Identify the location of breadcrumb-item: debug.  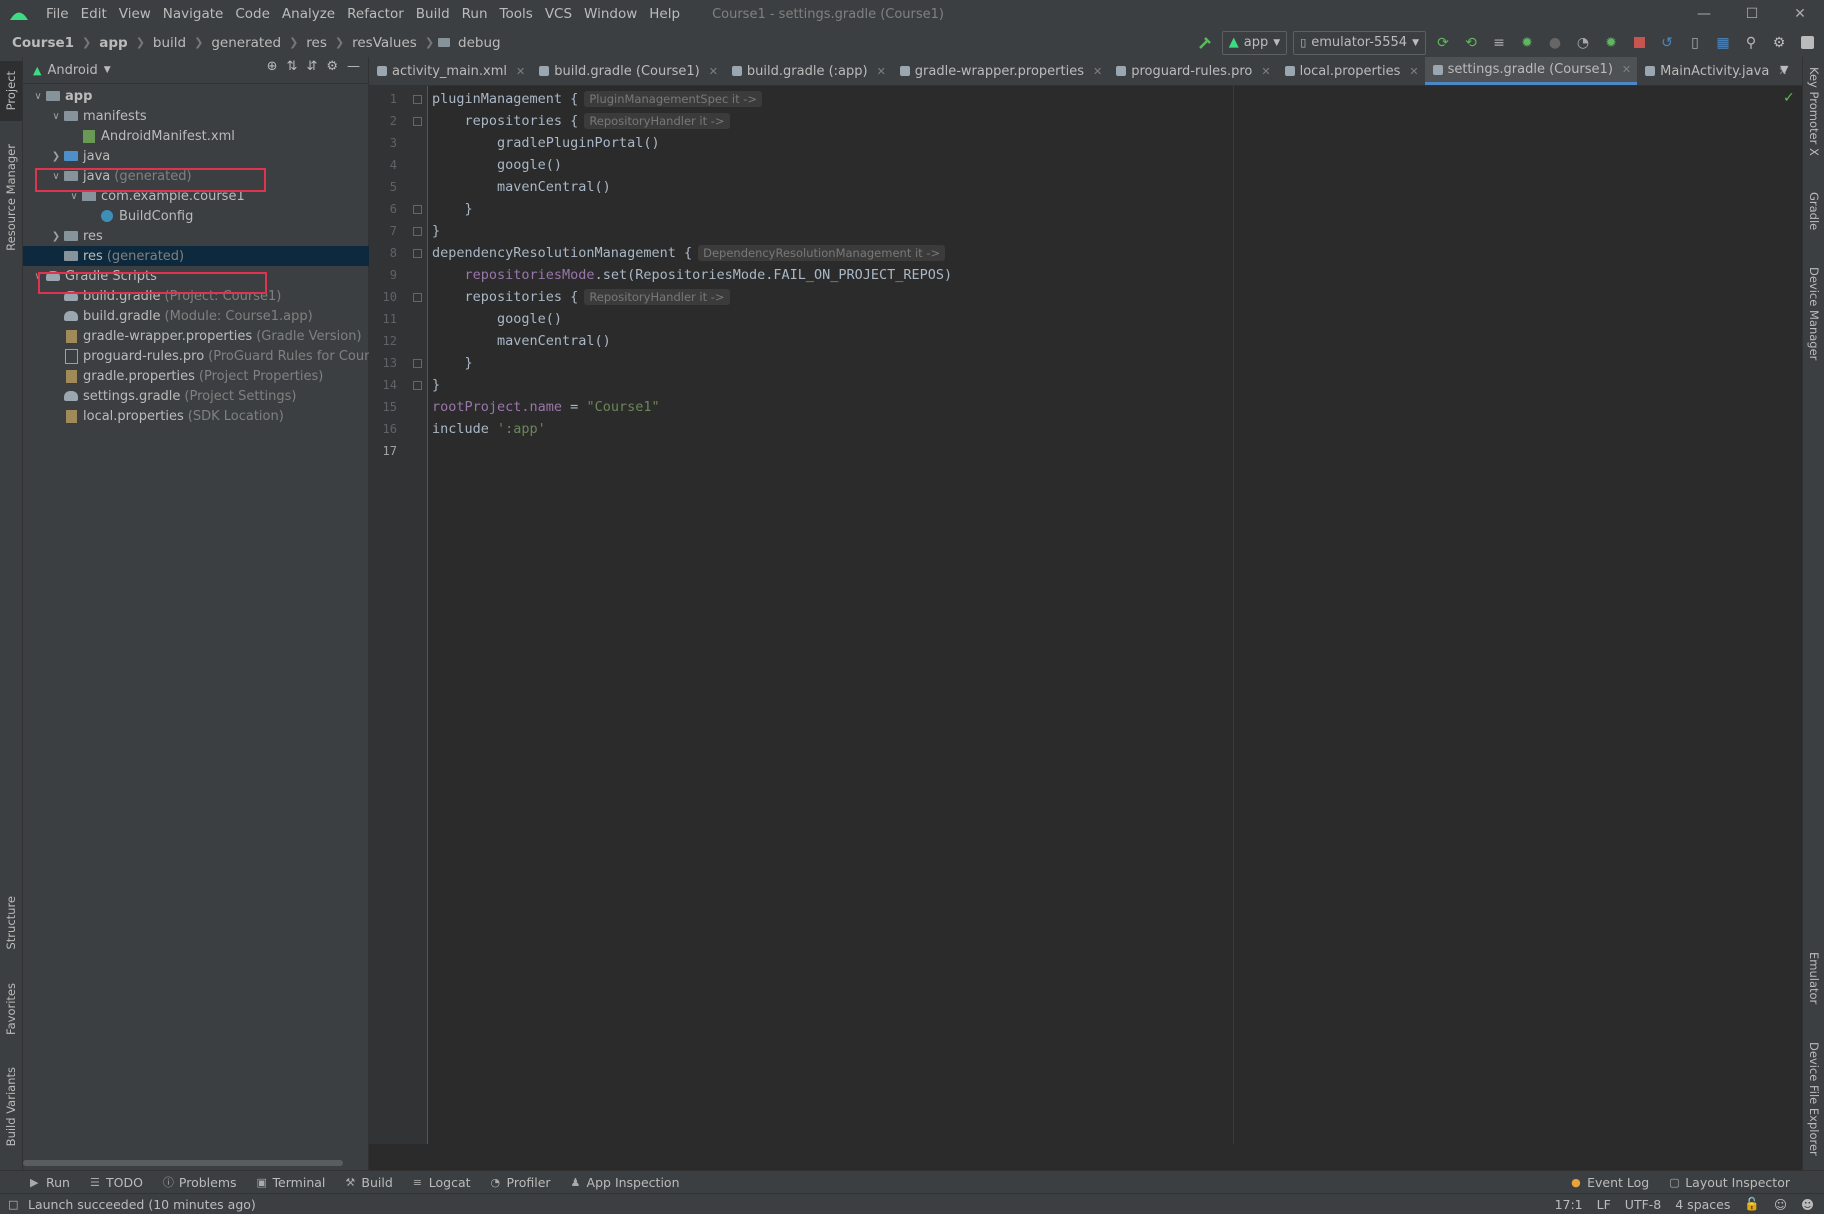
(479, 43).